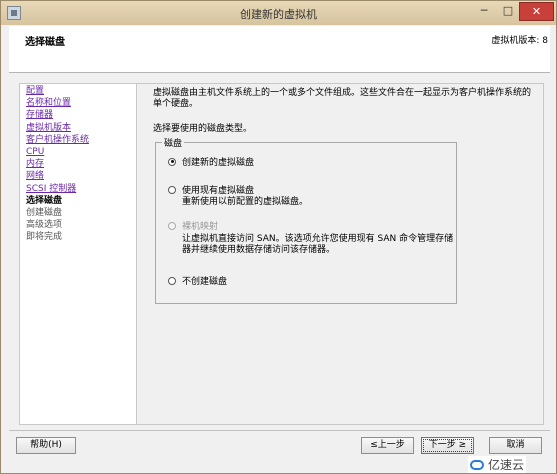  Describe the element at coordinates (172, 225) in the screenshot. I see `radio-raw-mapping` at that location.